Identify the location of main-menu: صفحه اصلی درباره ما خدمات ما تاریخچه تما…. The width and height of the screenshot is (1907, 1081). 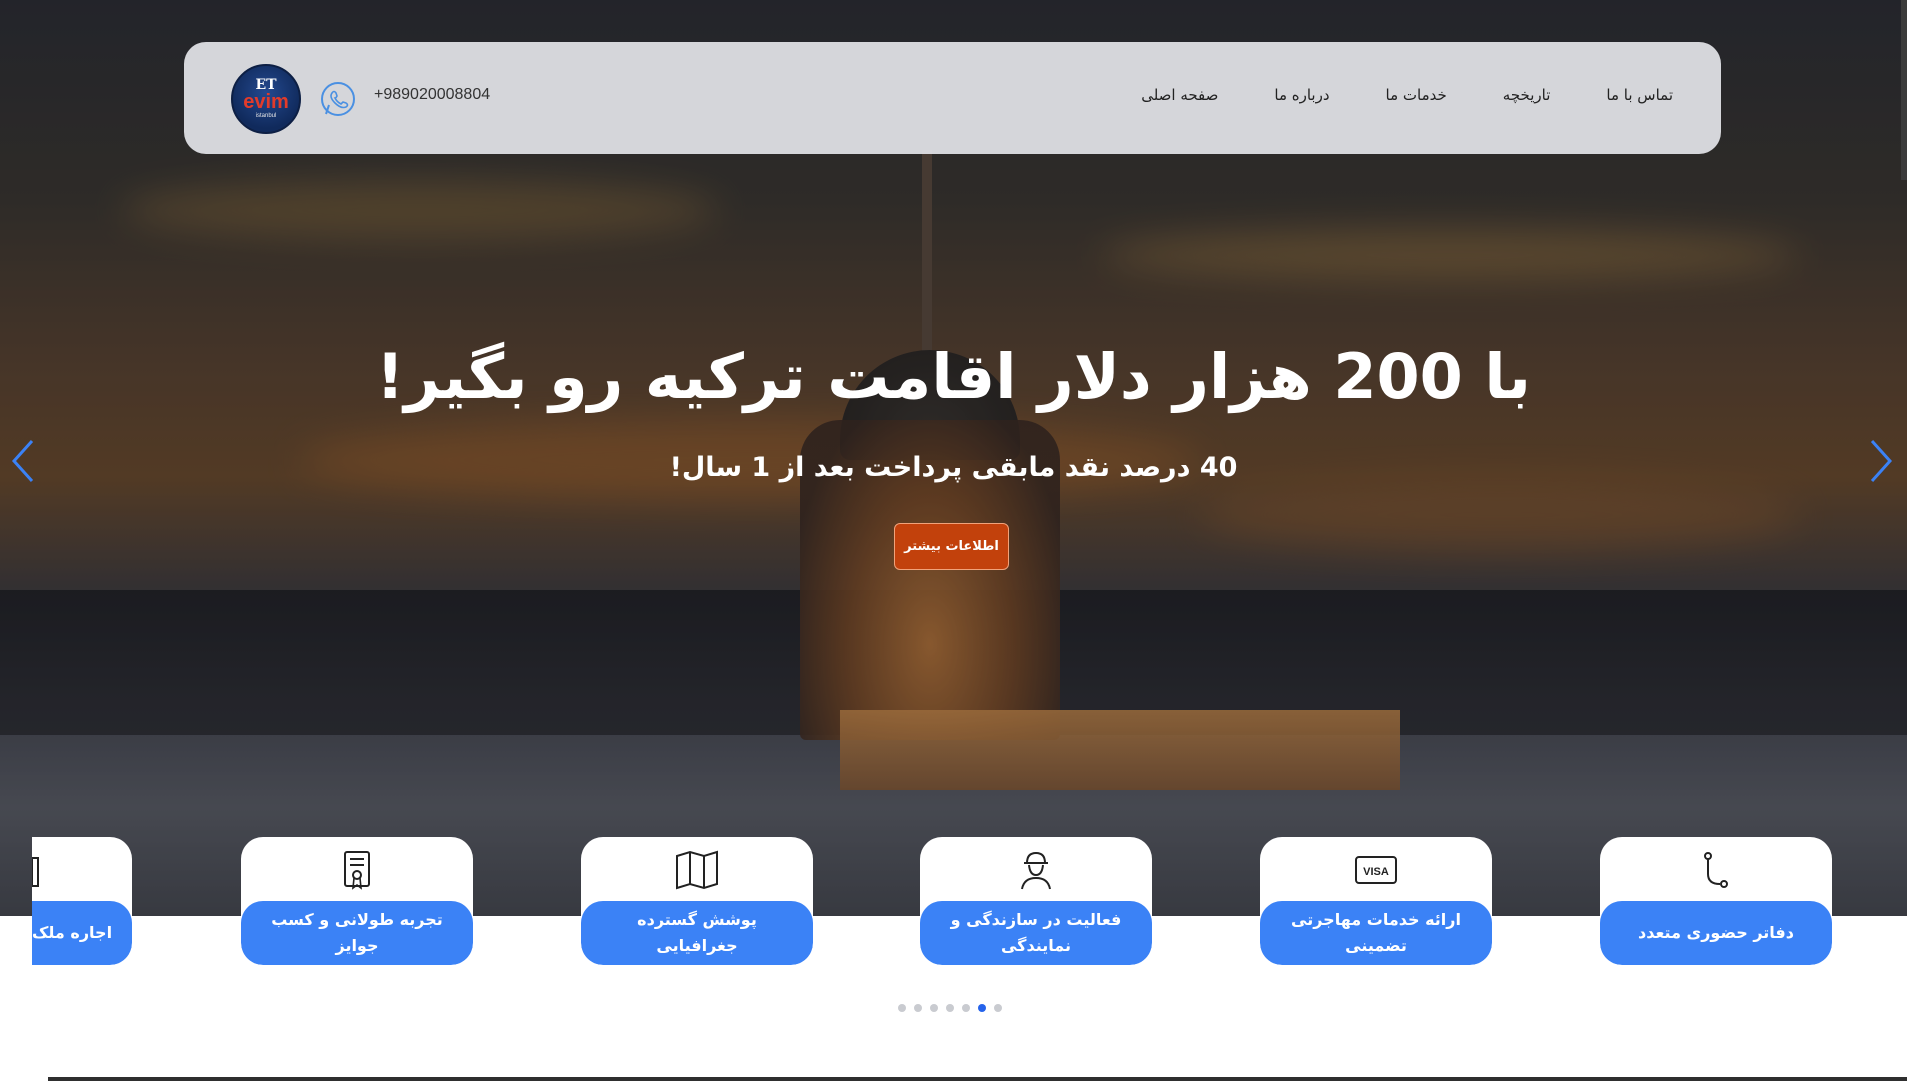
(1407, 95).